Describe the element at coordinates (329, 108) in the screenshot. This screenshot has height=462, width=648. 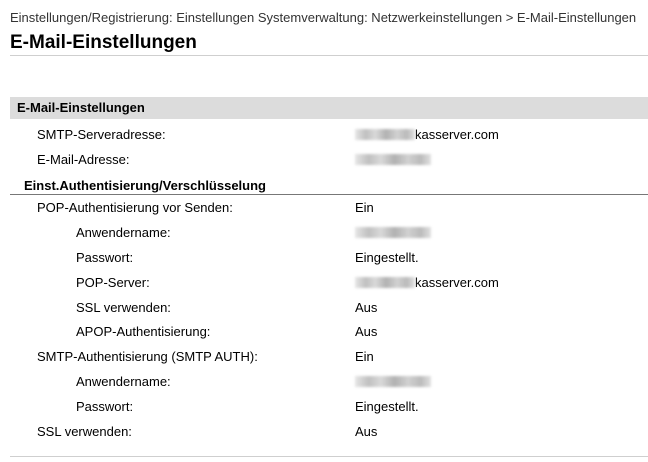
I see `section-header-email-settings: E-Mail-Einstellungen` at that location.